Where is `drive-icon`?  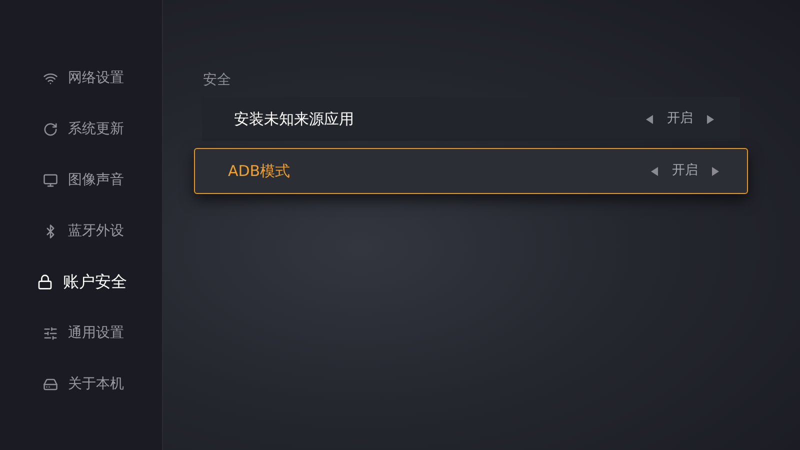
drive-icon is located at coordinates (50, 384).